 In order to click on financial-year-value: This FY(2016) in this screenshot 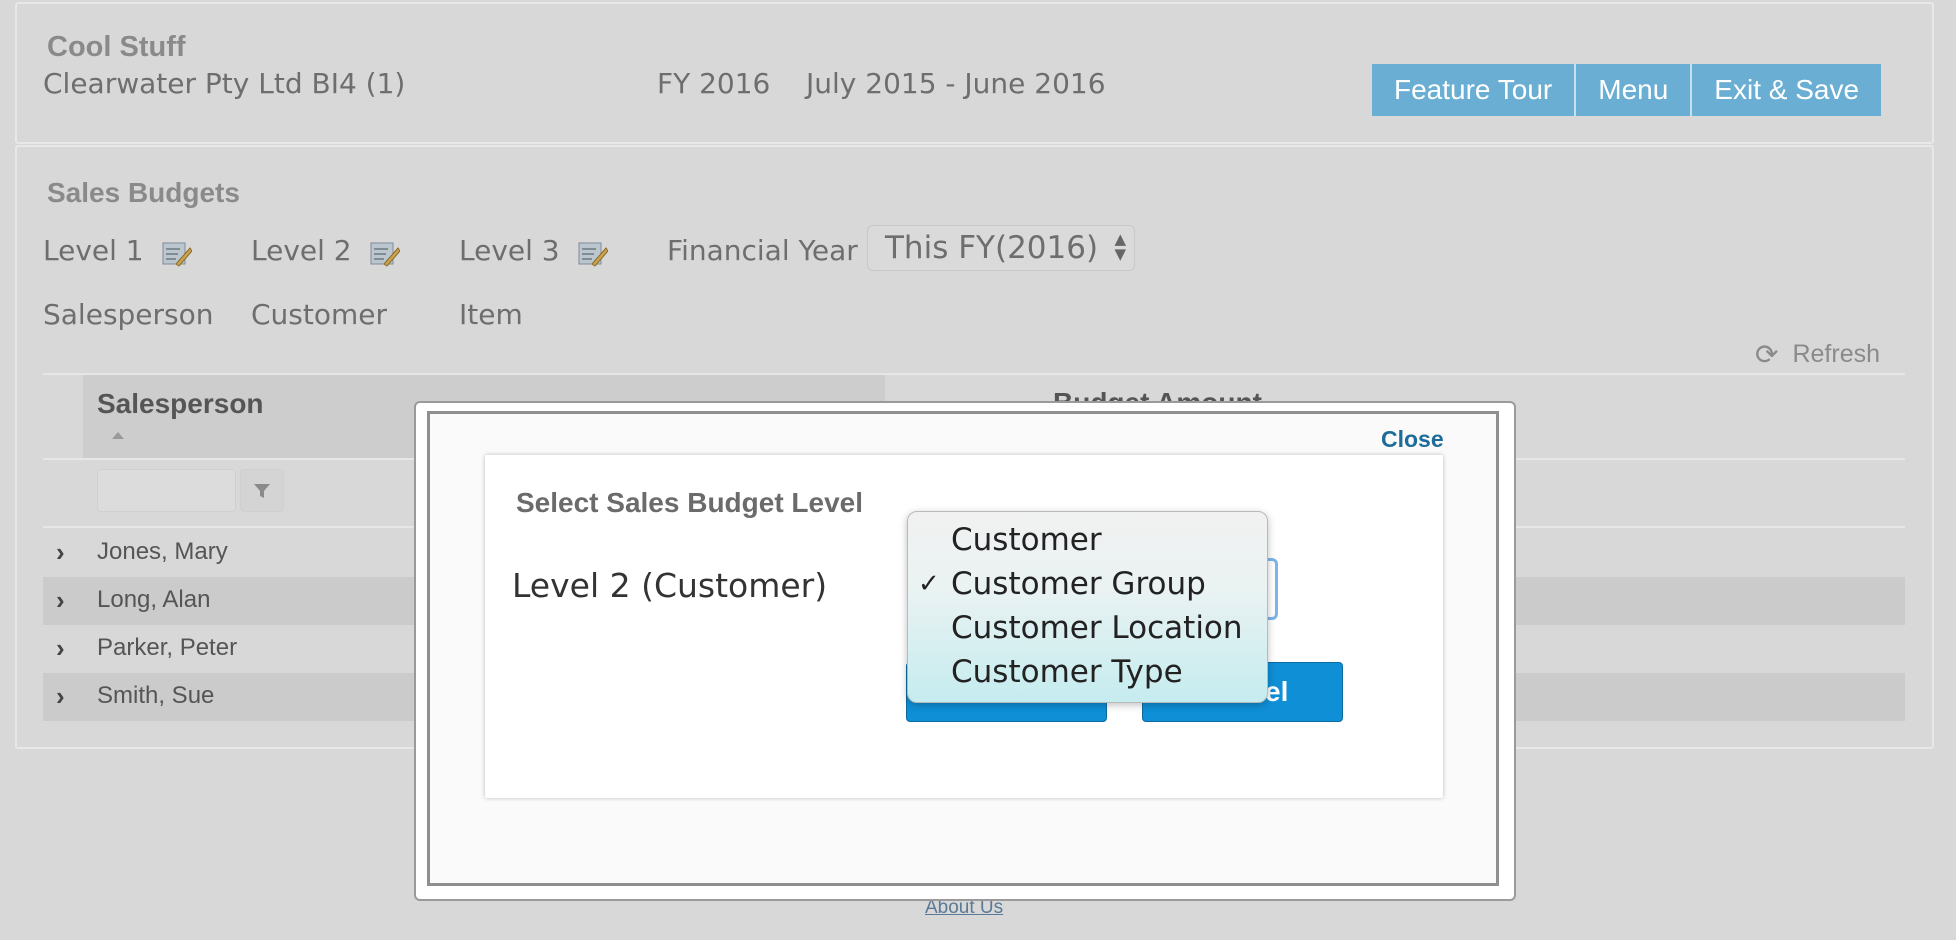, I will do `click(992, 248)`.